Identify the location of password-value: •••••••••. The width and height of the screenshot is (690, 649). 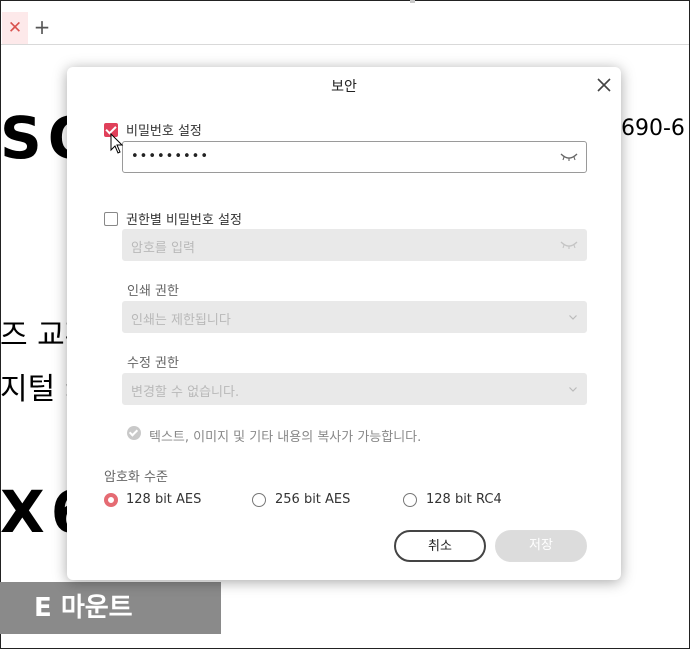
(170, 156).